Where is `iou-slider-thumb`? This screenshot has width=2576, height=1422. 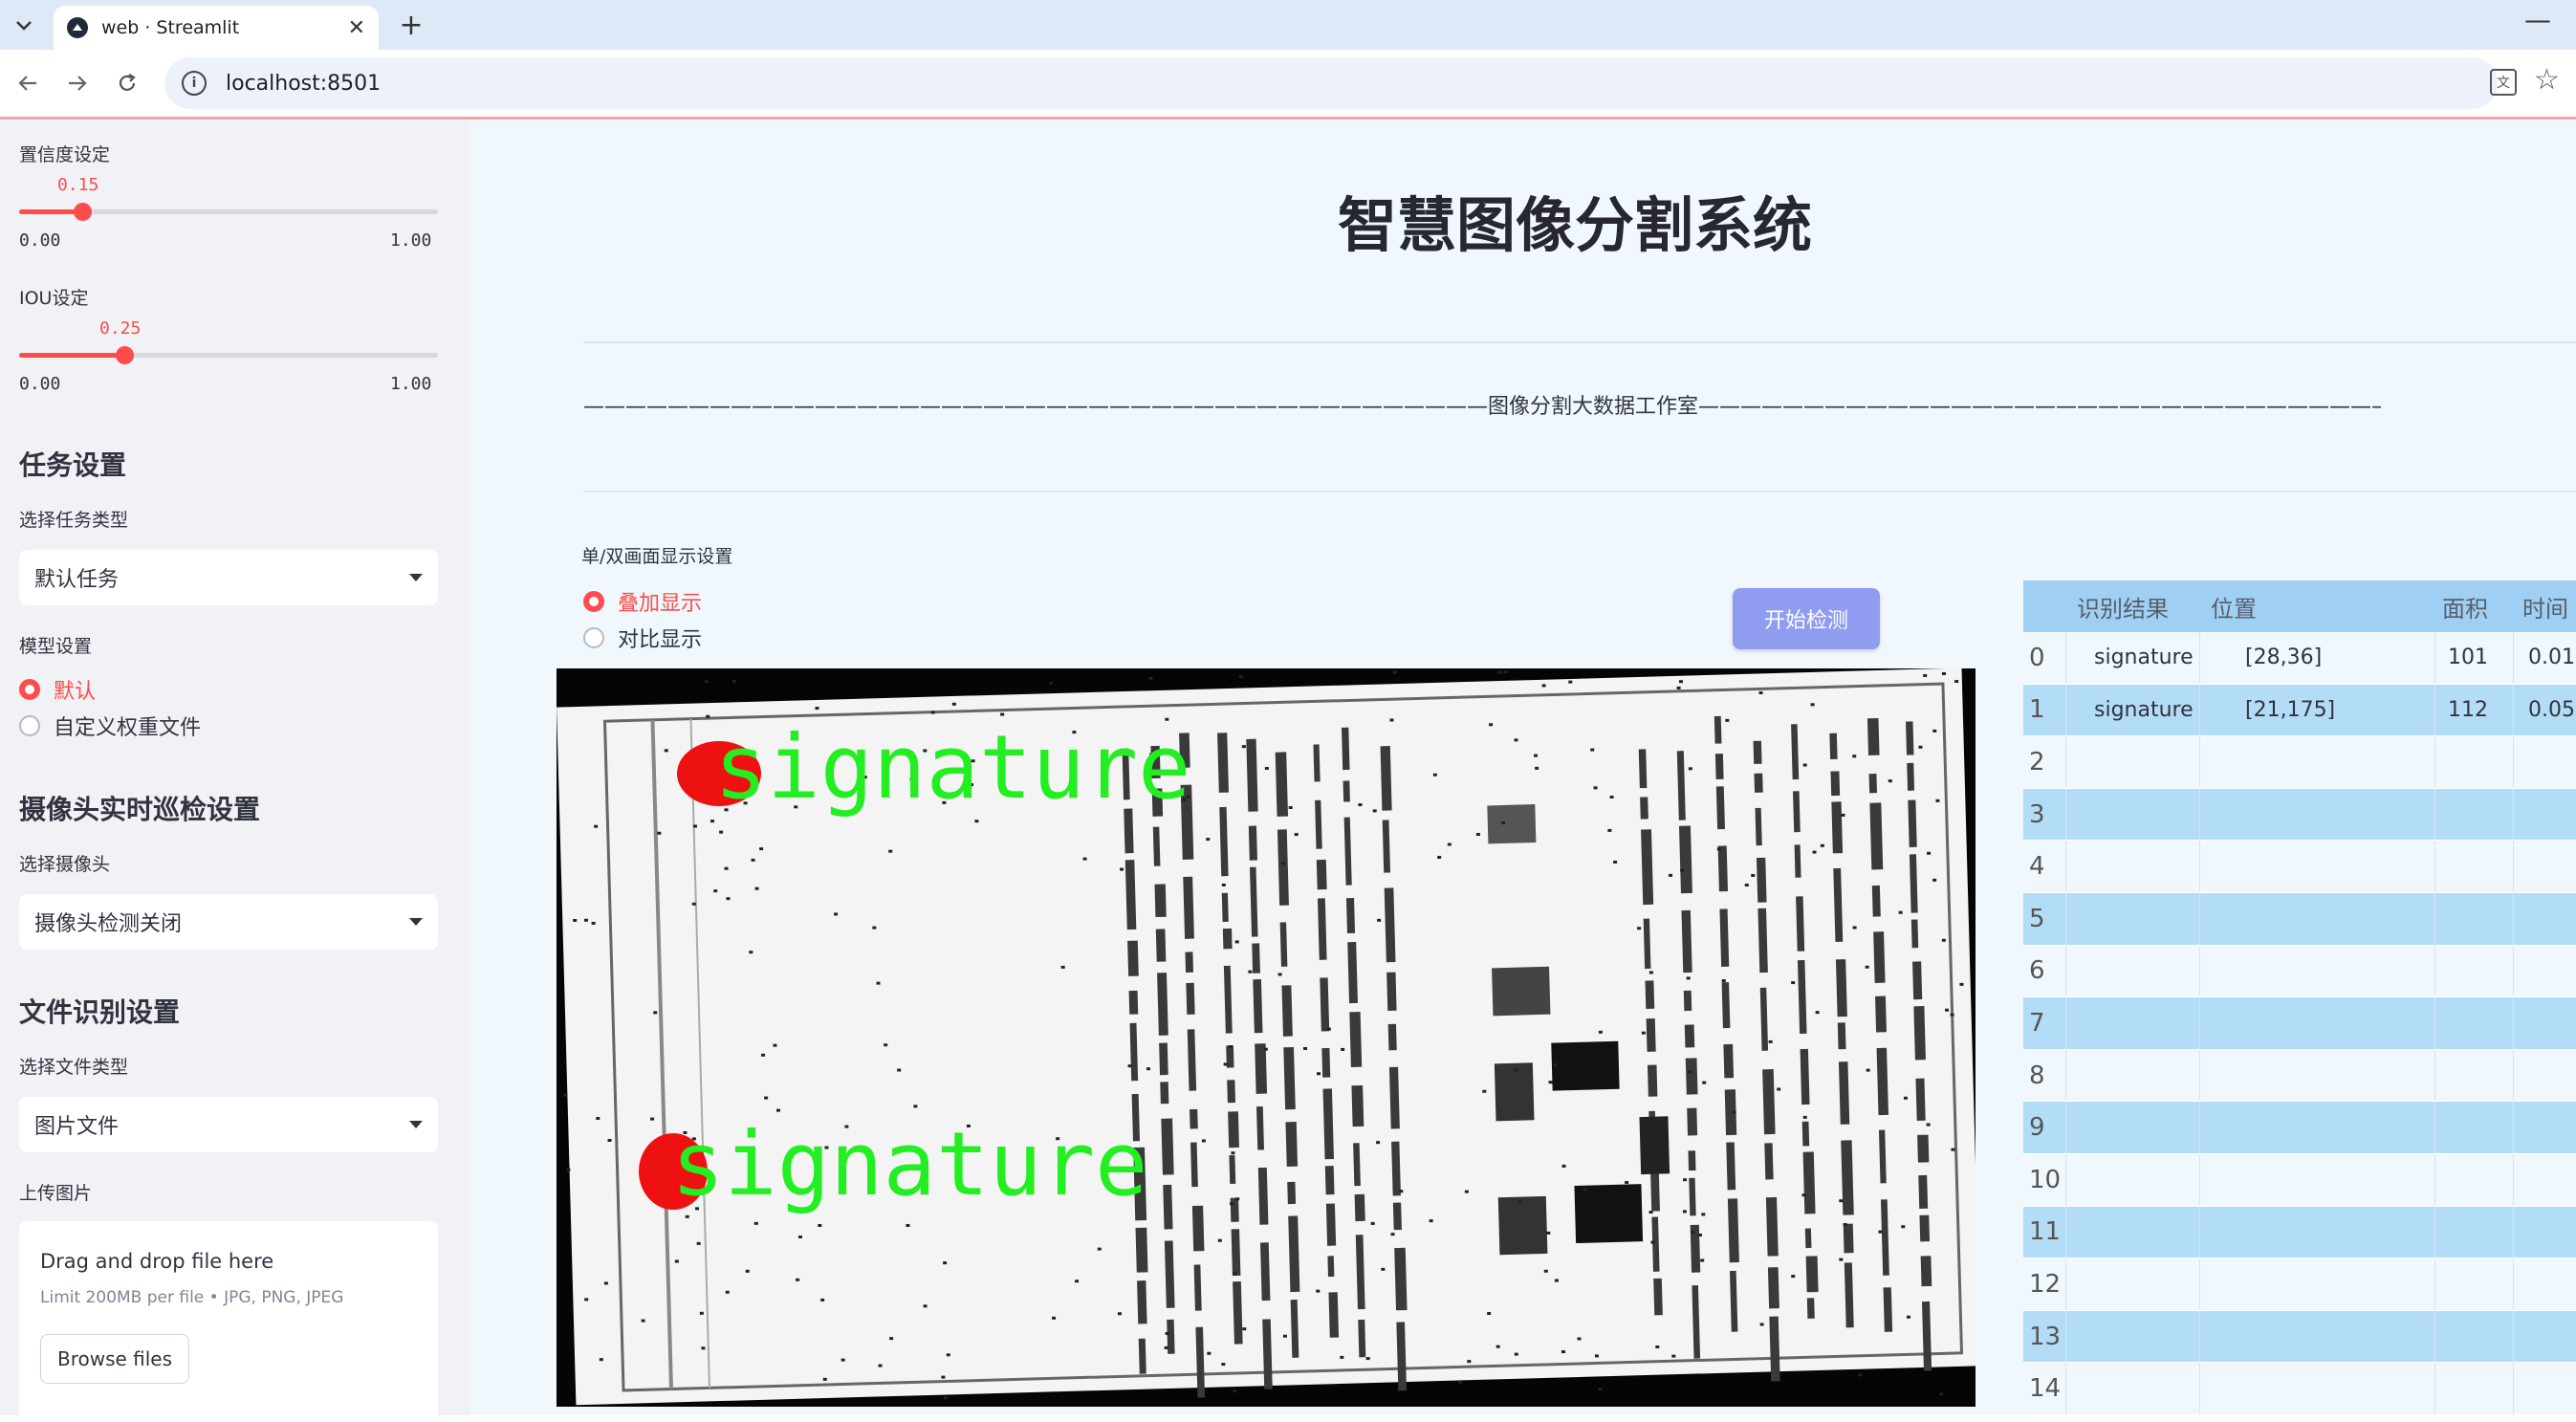
iou-slider-thumb is located at coordinates (124, 355).